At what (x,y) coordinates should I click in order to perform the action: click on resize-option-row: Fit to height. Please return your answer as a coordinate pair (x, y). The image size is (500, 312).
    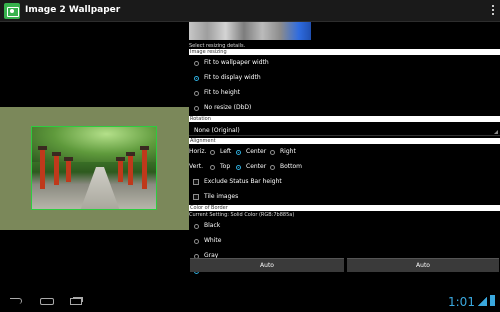
    Looking at the image, I should click on (344, 93).